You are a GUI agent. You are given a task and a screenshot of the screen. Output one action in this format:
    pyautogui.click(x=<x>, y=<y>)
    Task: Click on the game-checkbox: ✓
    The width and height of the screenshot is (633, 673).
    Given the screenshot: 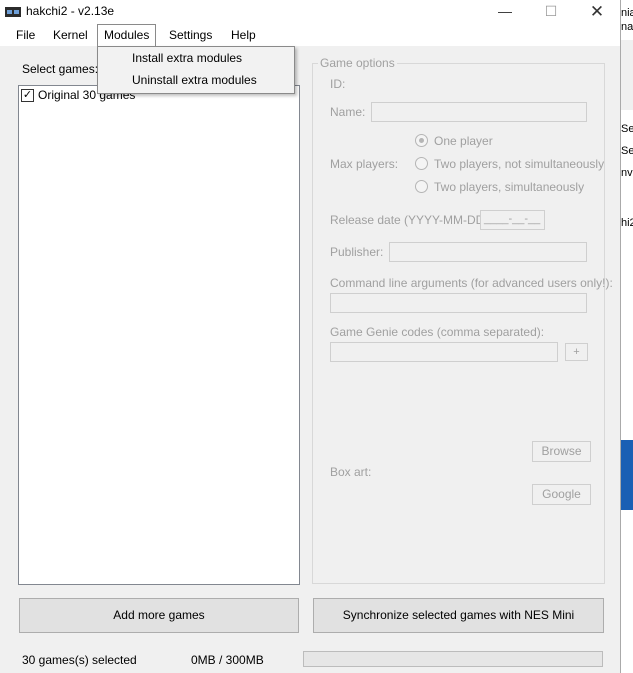 What is the action you would take?
    pyautogui.click(x=27, y=95)
    